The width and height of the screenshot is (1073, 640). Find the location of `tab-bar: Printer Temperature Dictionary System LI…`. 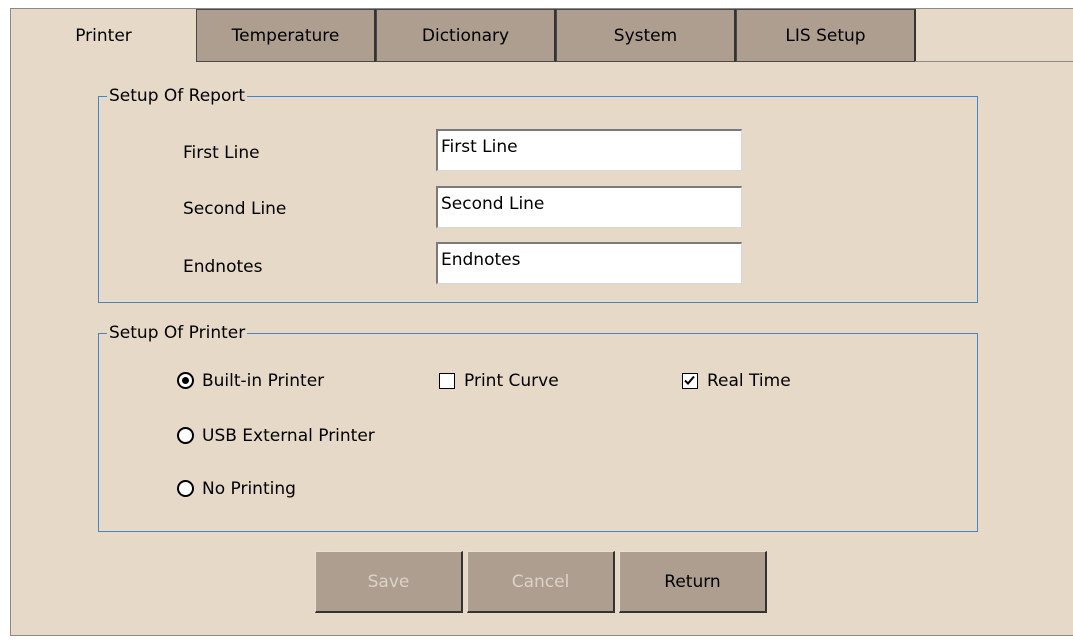

tab-bar: Printer Temperature Dictionary System LI… is located at coordinates (542, 35).